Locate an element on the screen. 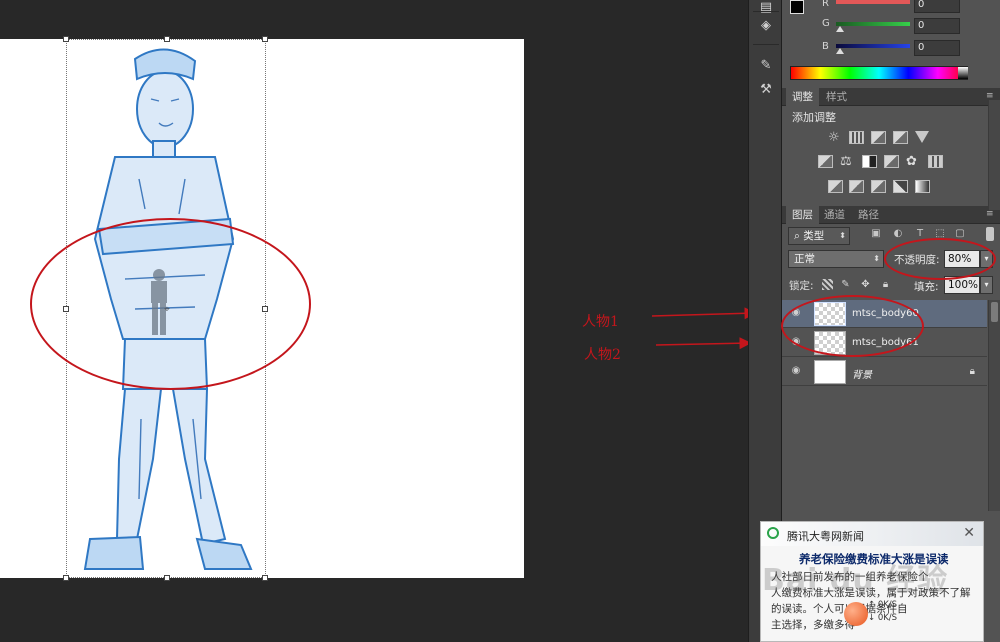 This screenshot has width=1000, height=642. annotation-arrows is located at coordinates (704, 328).